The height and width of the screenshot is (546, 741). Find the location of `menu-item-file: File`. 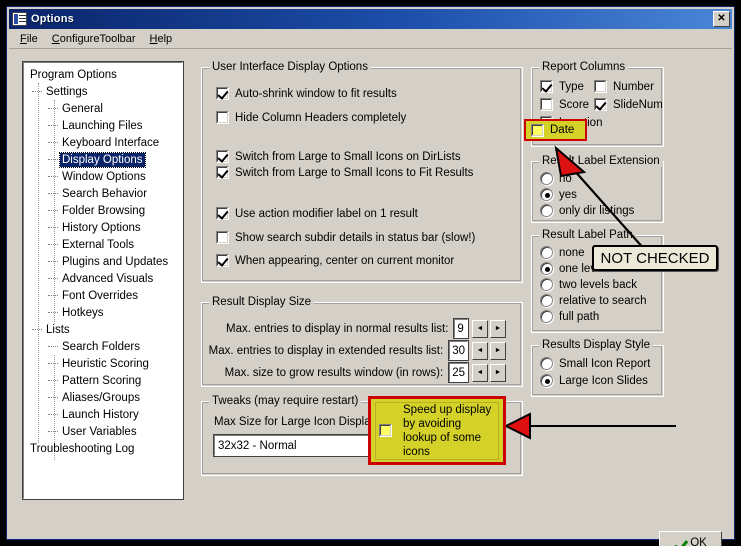

menu-item-file: File is located at coordinates (29, 39).